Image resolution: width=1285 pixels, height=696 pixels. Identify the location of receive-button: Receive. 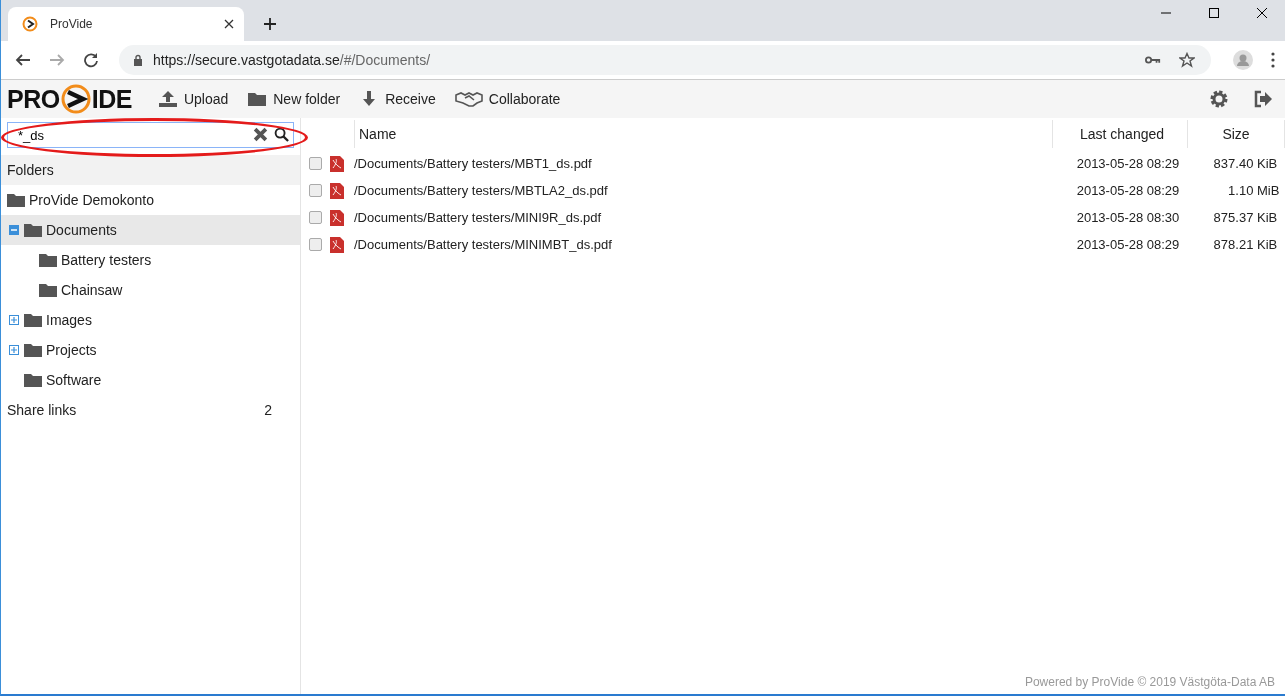
(397, 99).